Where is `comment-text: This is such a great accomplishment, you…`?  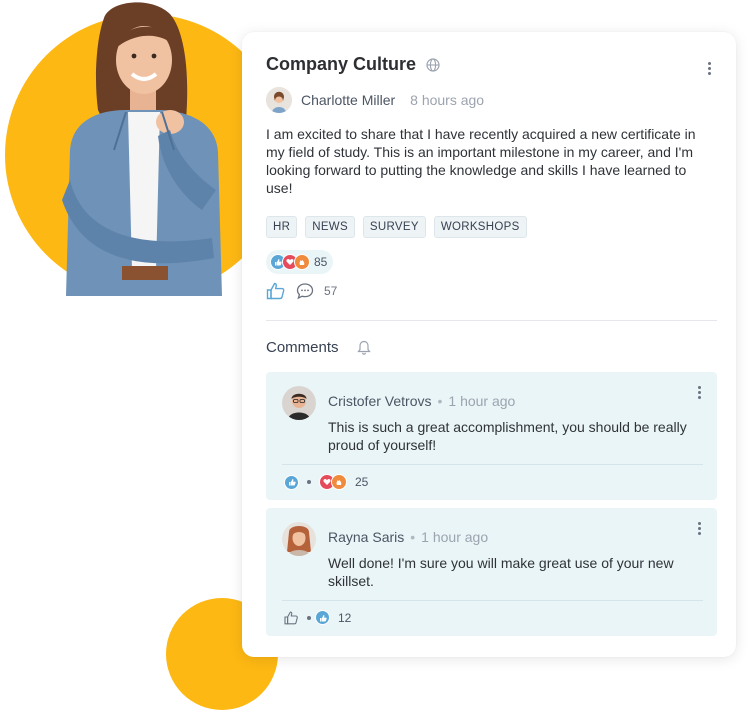
comment-text: This is such a great accomplishment, you… is located at coordinates (507, 436).